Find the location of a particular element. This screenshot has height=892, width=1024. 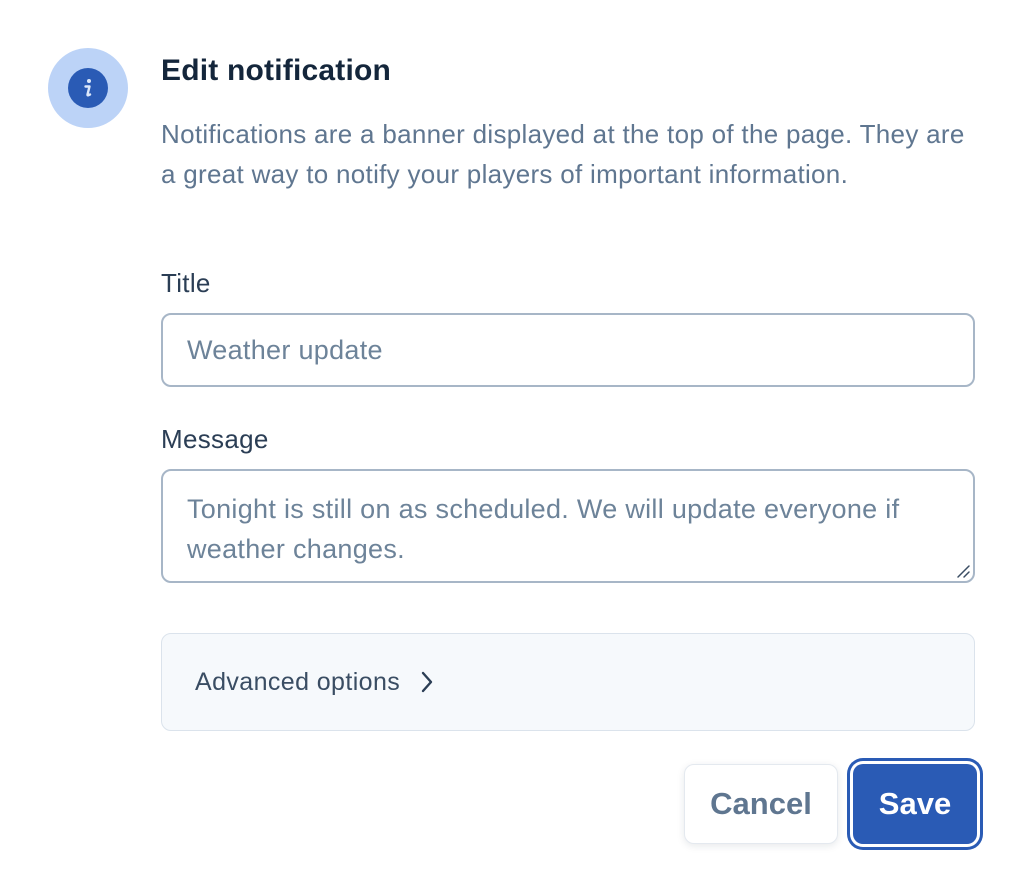

title-field-label: Title is located at coordinates (186, 283).